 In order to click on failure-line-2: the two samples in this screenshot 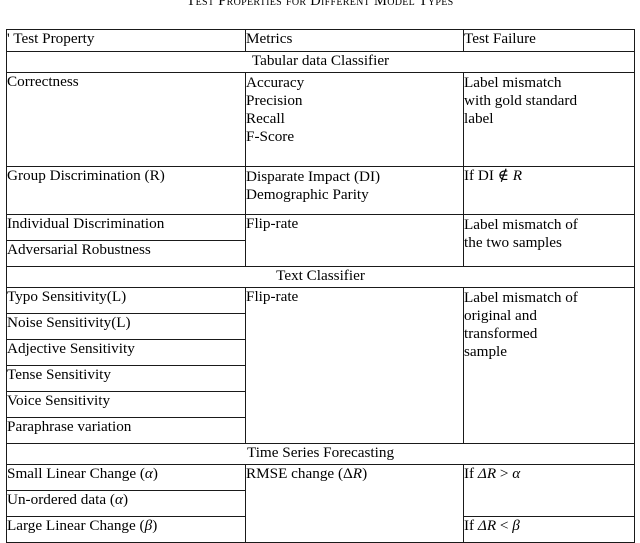, I will do `click(513, 242)`.